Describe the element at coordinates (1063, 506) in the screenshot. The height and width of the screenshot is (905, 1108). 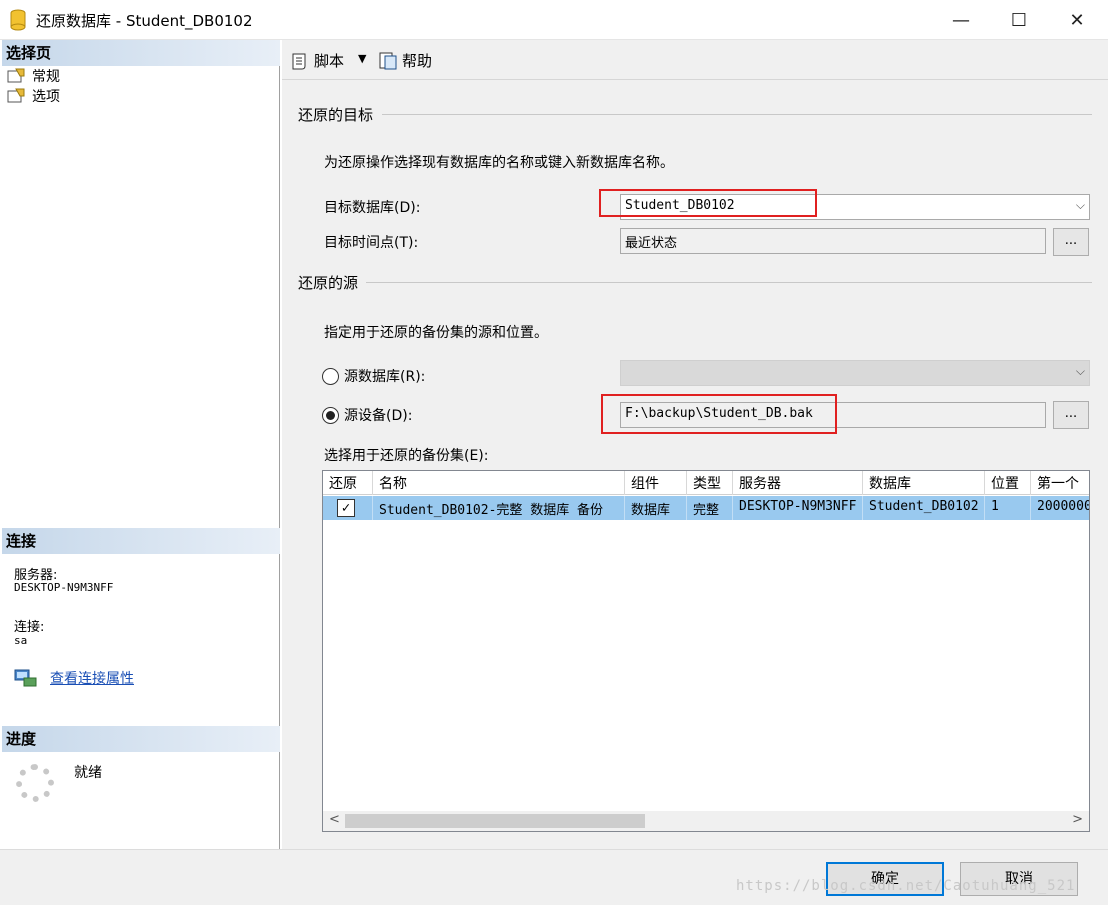
I see `cell-first: 2000000` at that location.